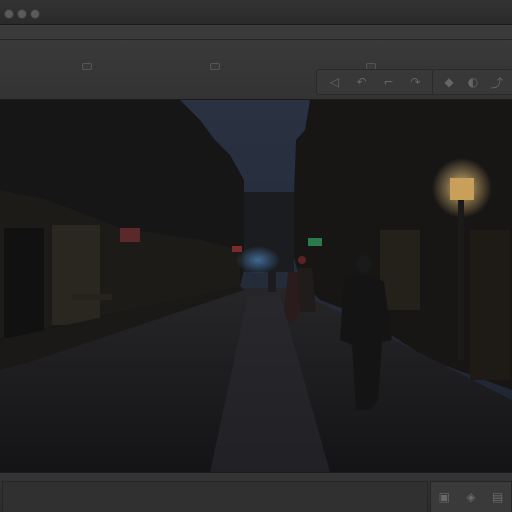 The width and height of the screenshot is (512, 512). Describe the element at coordinates (364, 264) in the screenshot. I see `walking-person-head` at that location.